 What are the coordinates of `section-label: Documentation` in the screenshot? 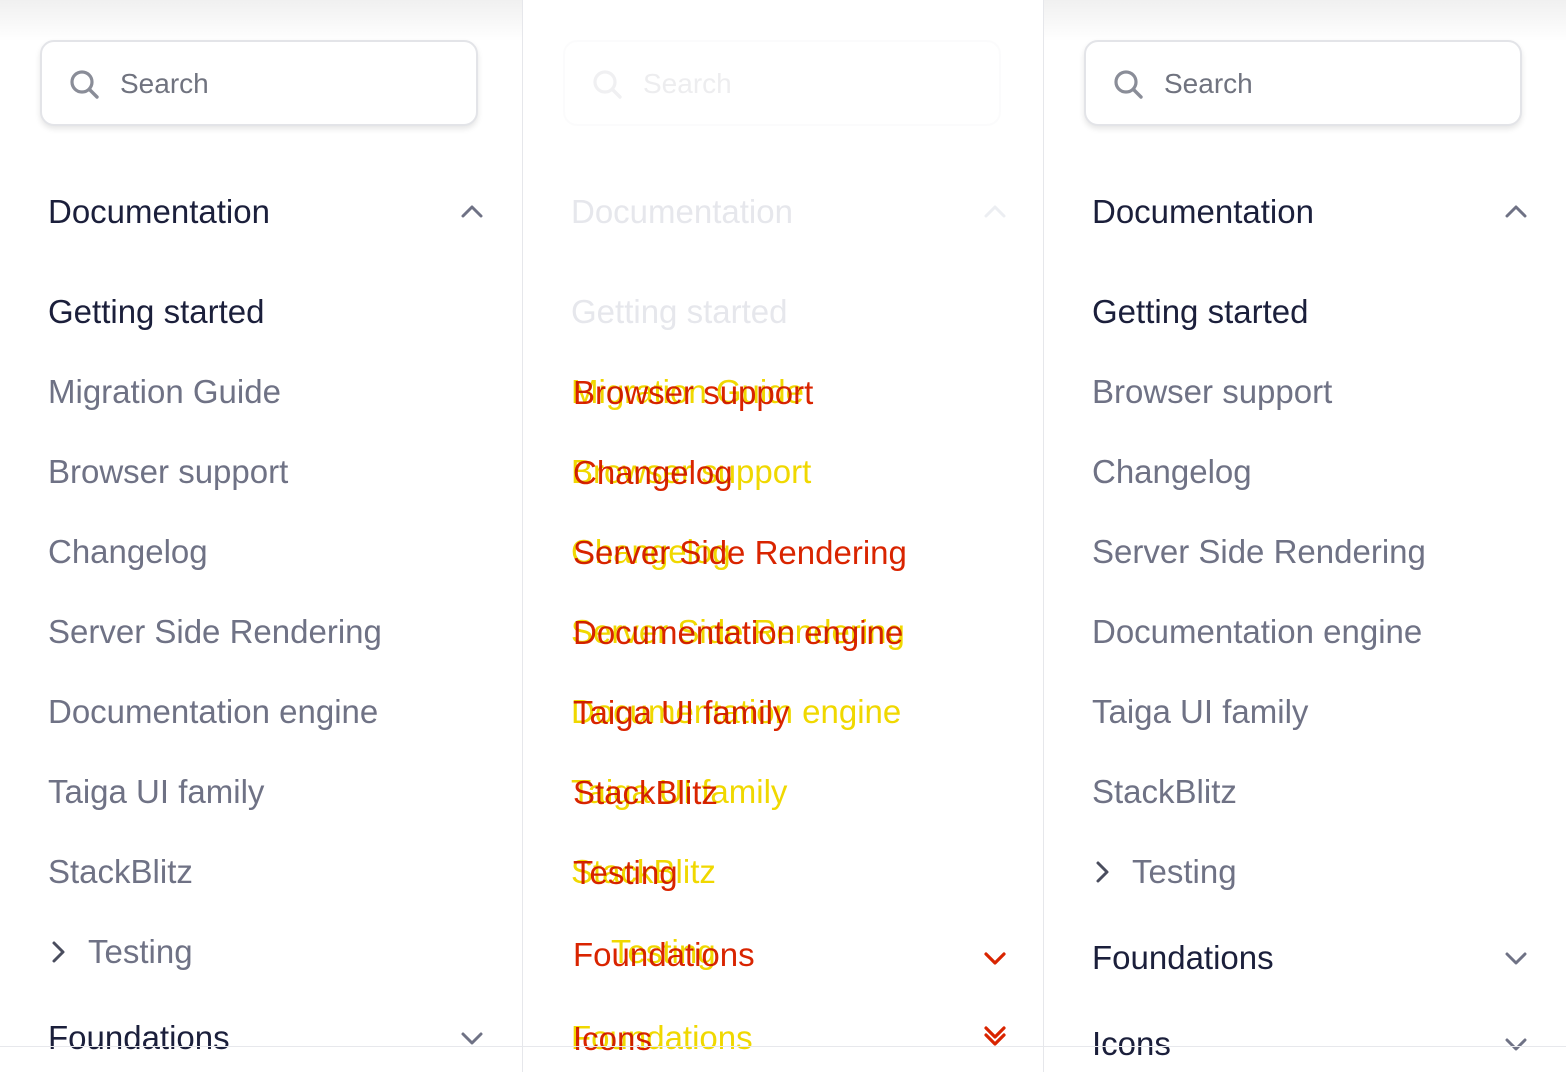 It's located at (159, 211).